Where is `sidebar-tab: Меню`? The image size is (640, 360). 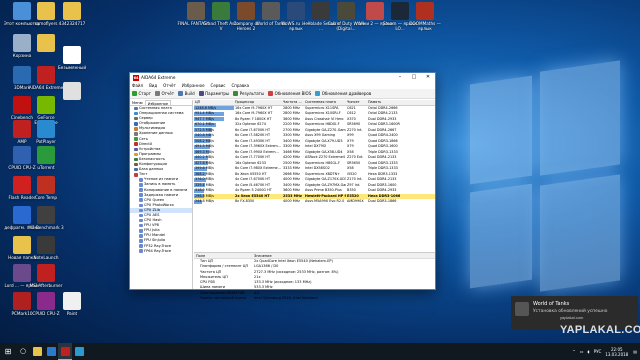 sidebar-tab: Меню is located at coordinates (137, 102).